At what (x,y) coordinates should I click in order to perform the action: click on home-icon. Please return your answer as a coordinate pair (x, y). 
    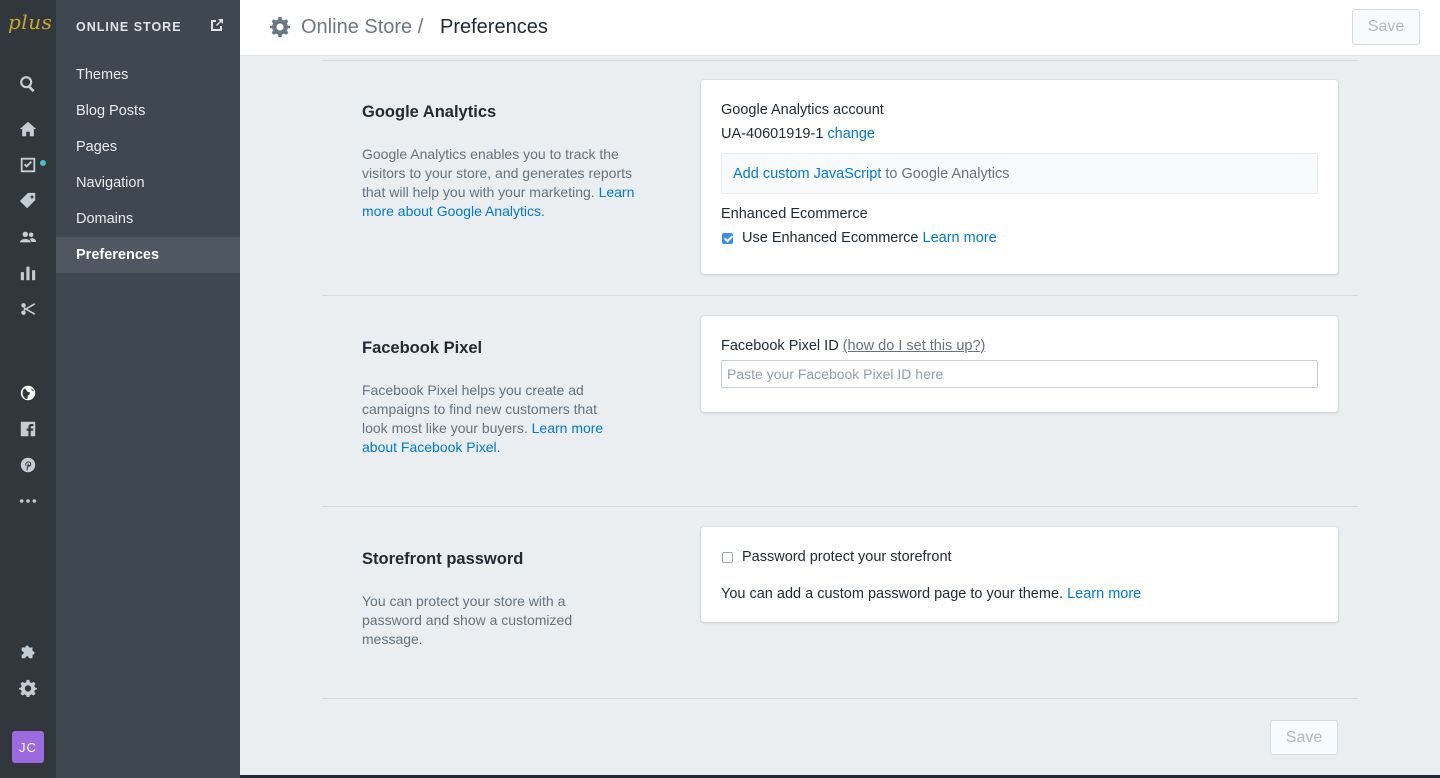
    Looking at the image, I should click on (28, 129).